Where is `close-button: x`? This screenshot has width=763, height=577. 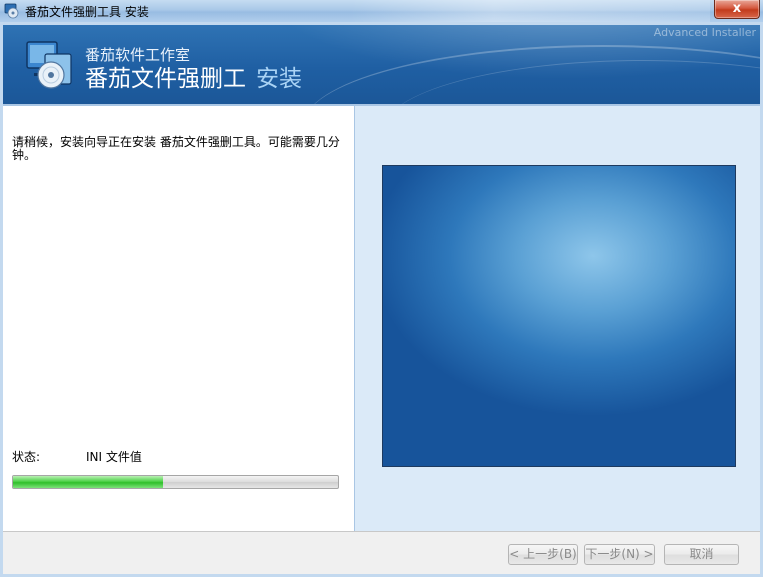 close-button: x is located at coordinates (737, 9).